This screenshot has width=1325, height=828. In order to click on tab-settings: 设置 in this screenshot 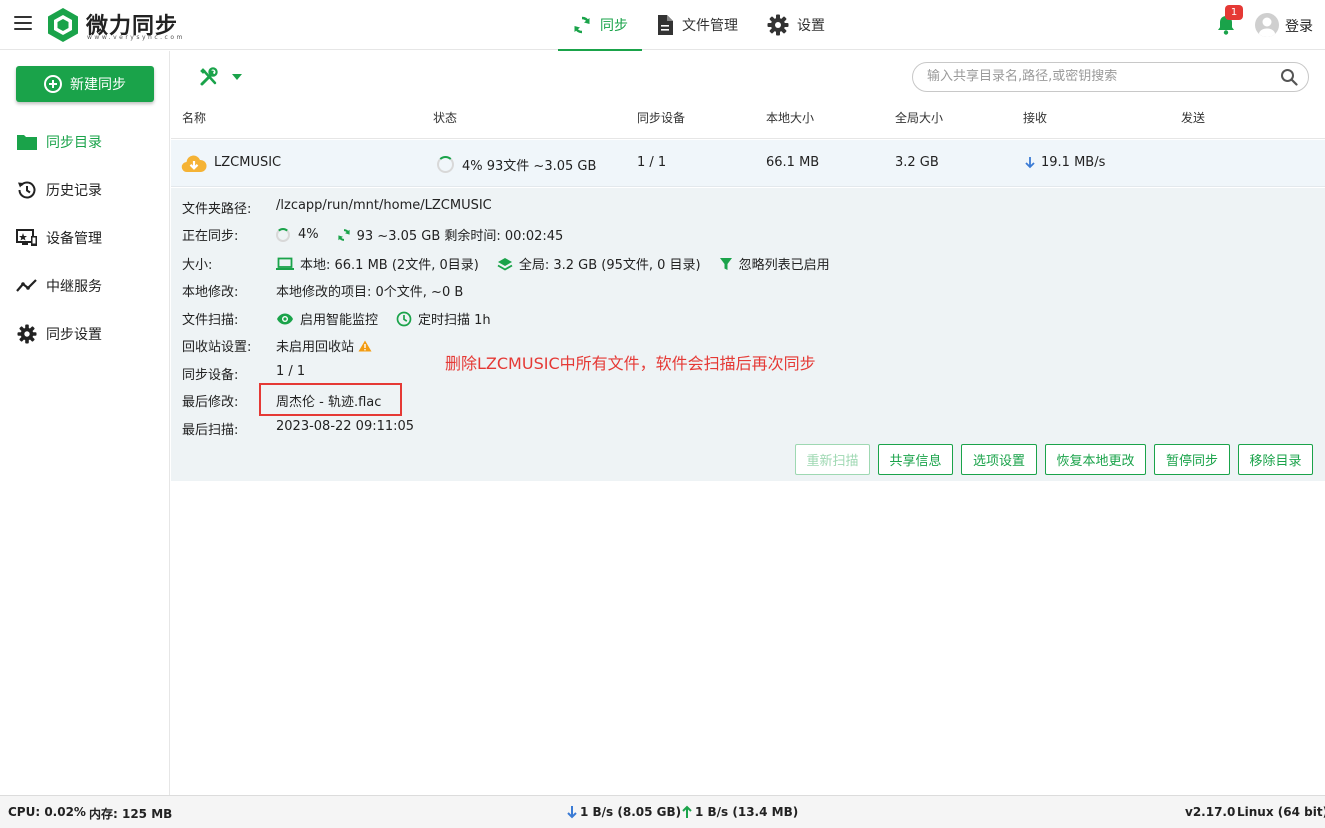, I will do `click(796, 25)`.